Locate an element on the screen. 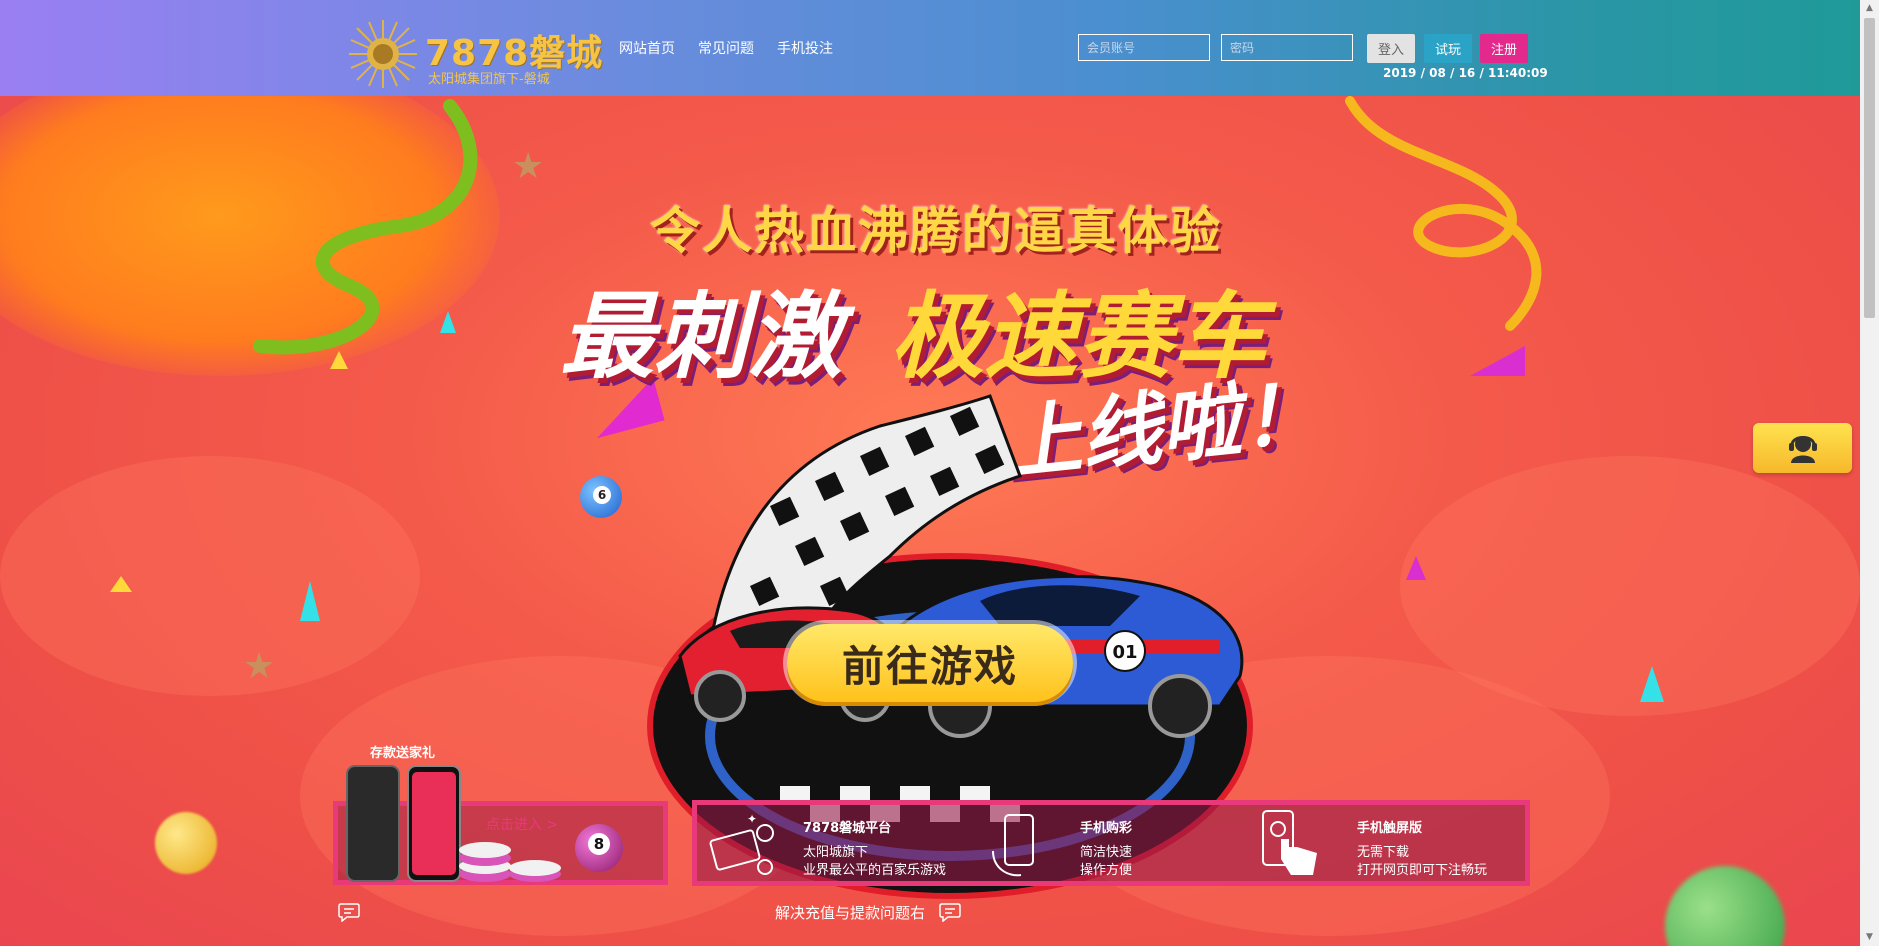  lottery-ball-blue: 6 is located at coordinates (601, 497).